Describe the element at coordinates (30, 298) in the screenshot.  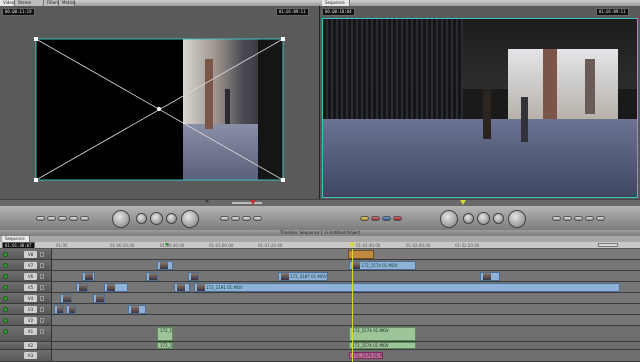
I see `track-label: V4` at that location.